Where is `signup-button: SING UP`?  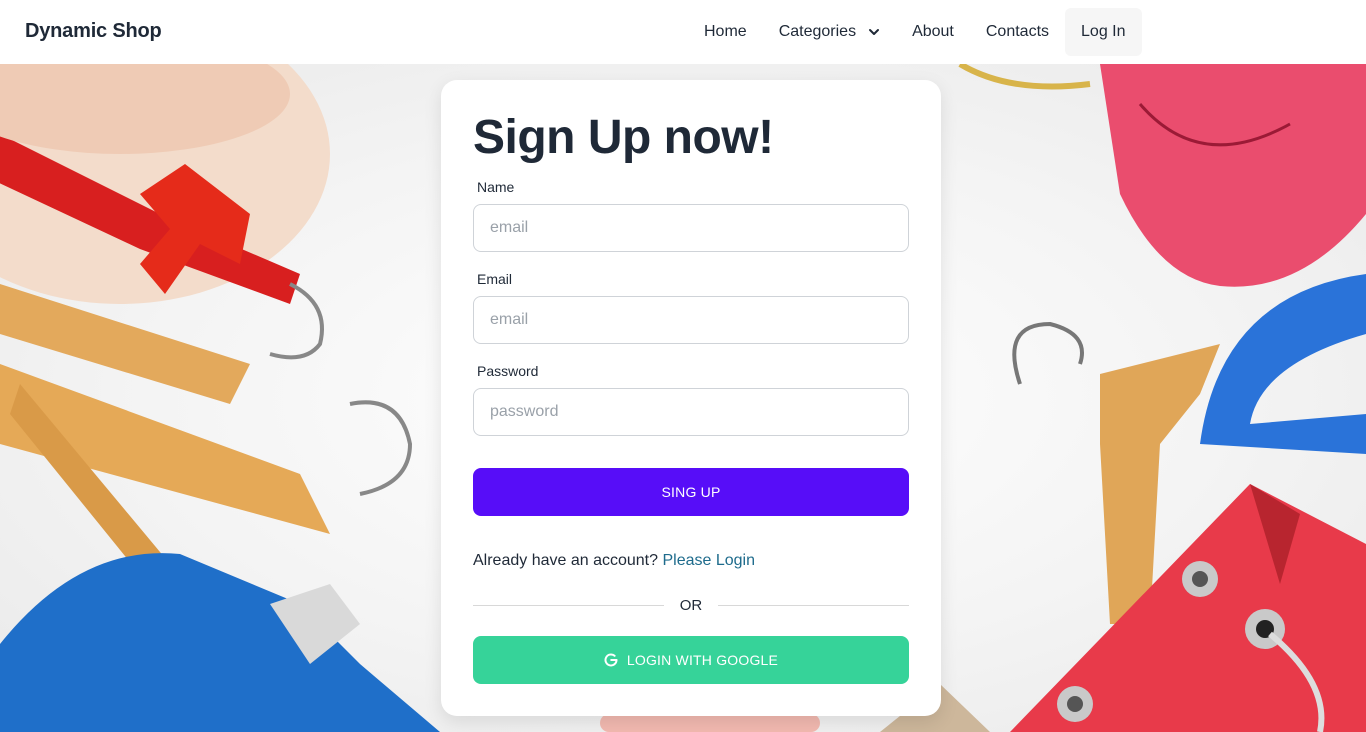
signup-button: SING UP is located at coordinates (691, 492).